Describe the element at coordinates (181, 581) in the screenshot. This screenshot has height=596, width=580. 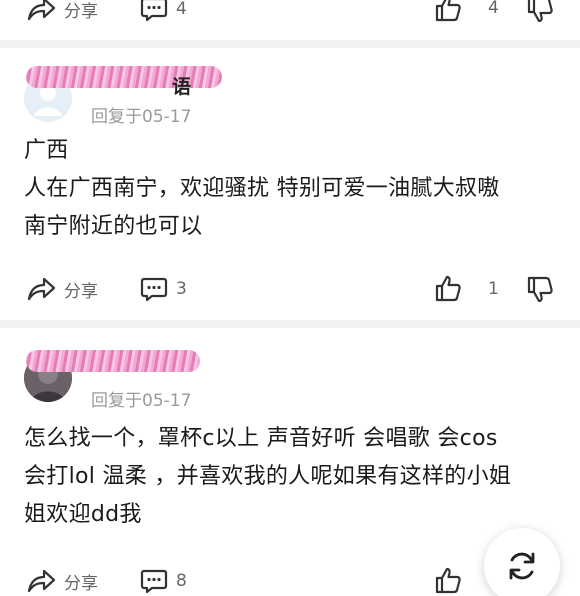
I see `comment-count: 8` at that location.